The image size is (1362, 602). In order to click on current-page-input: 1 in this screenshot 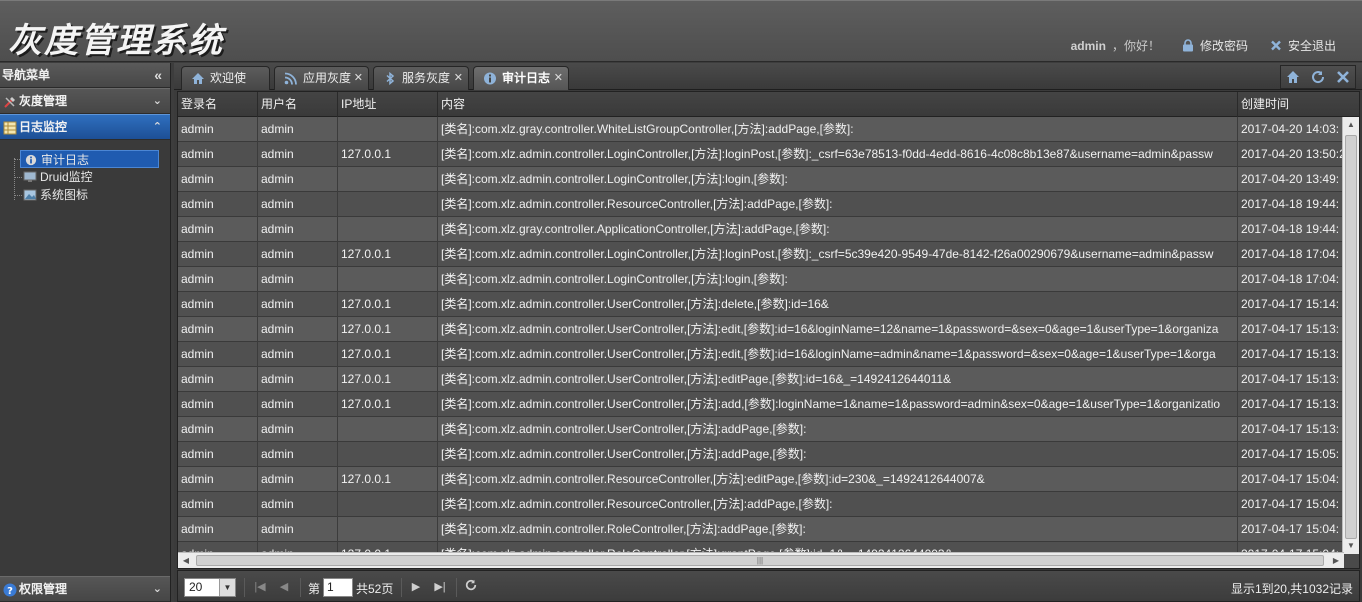, I will do `click(338, 587)`.